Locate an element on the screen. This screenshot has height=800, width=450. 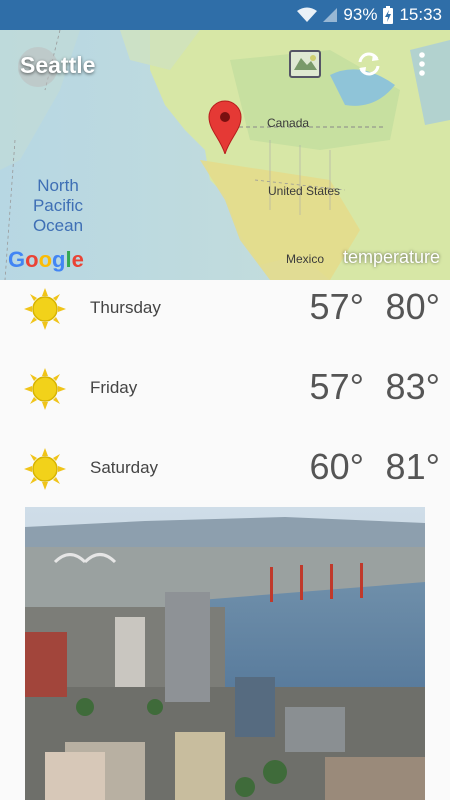
status-bar: 93% 15:33 is located at coordinates (225, 15).